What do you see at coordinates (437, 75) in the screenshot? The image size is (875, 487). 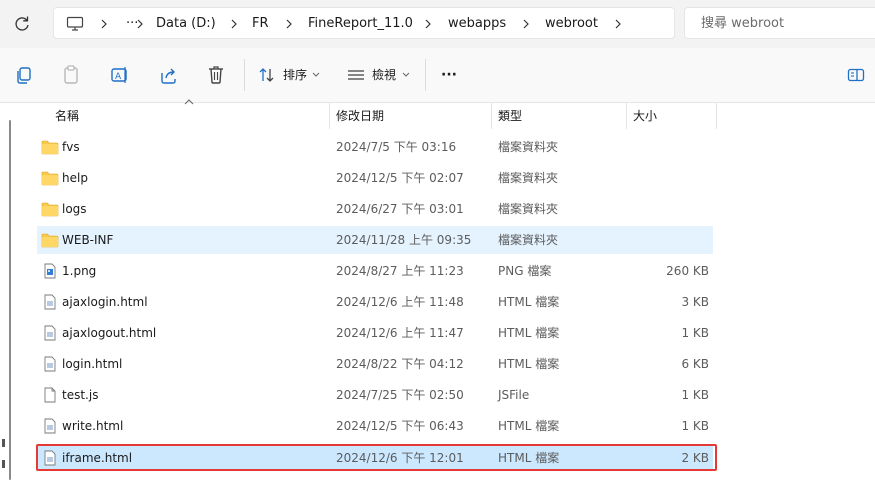 I see `command-bar: A 排序 檢視 ···` at bounding box center [437, 75].